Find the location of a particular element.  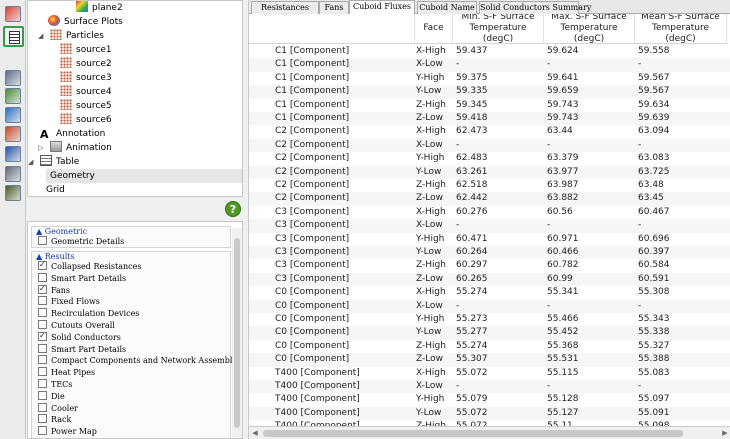

option-cutouts-overall: Cutouts Overall is located at coordinates (76, 326).